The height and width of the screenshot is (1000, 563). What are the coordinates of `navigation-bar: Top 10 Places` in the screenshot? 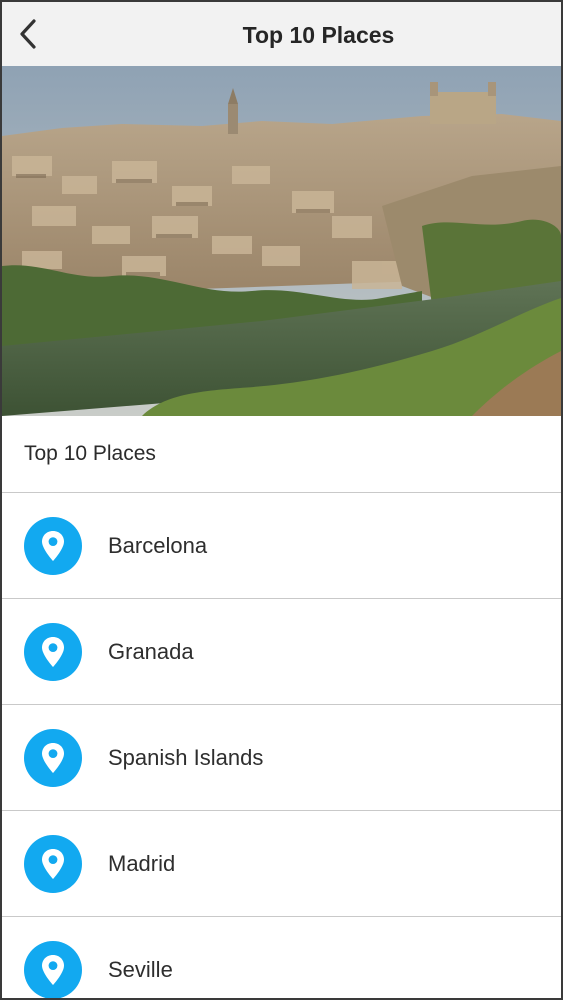 It's located at (281, 34).